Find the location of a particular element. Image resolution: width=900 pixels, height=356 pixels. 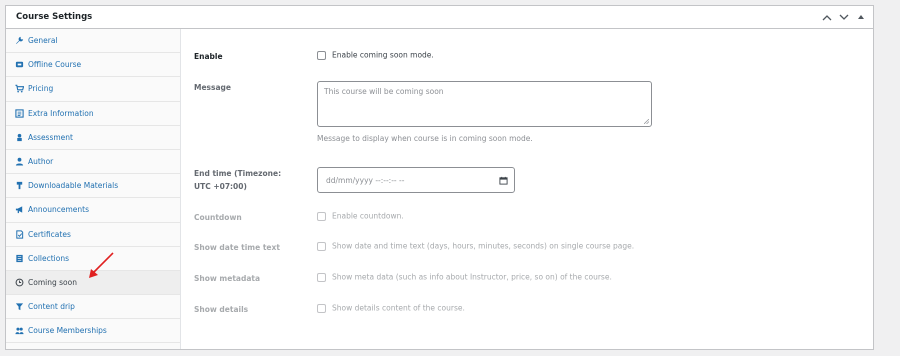

countdown-checkbox-label: Enable countdown. is located at coordinates (368, 216).